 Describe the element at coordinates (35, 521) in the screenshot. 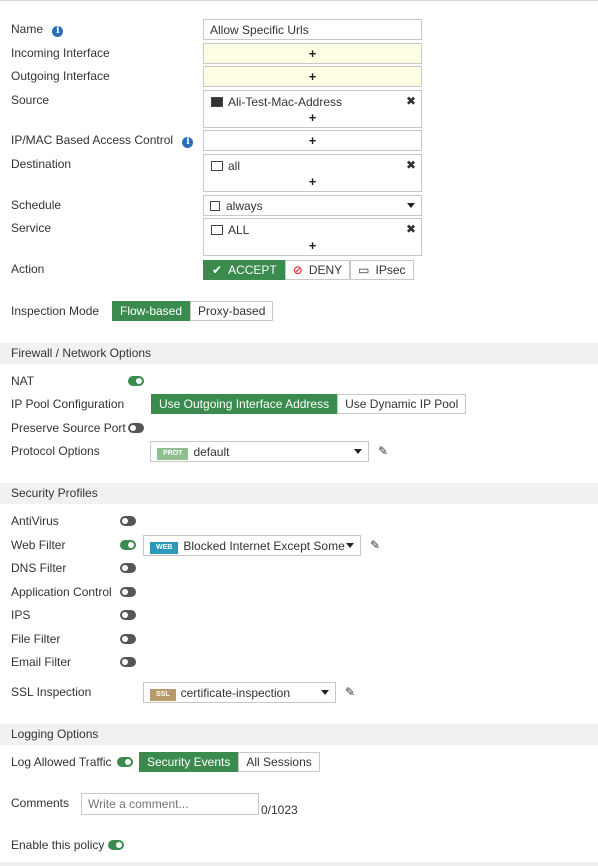

I see `antivirus-label: AntiVirus` at that location.